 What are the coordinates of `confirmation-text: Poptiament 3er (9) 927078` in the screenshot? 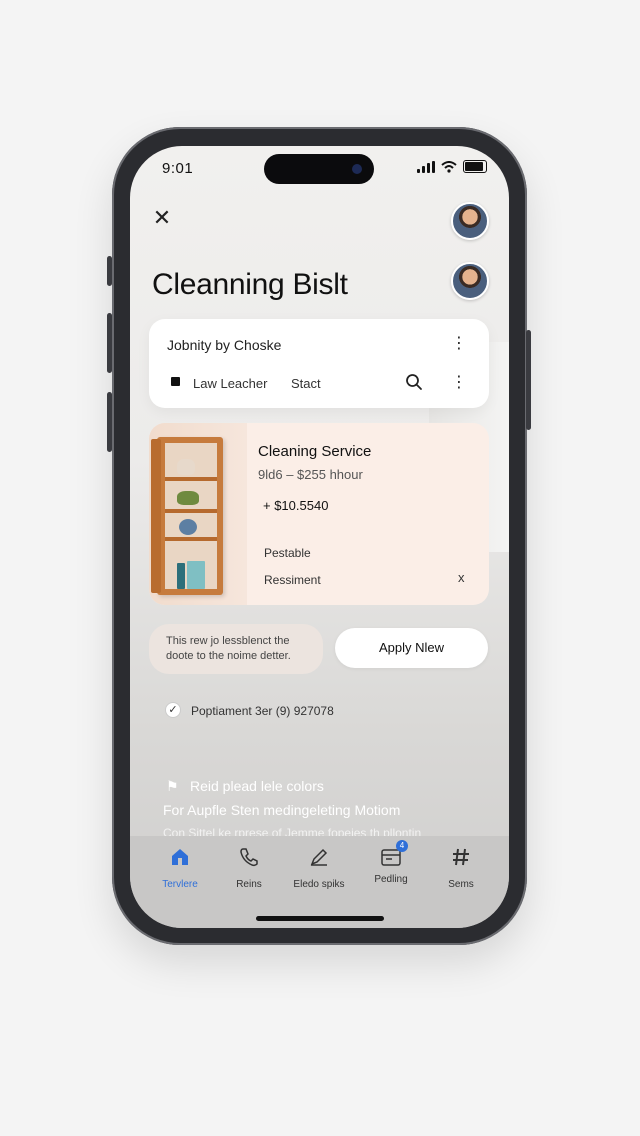 It's located at (262, 711).